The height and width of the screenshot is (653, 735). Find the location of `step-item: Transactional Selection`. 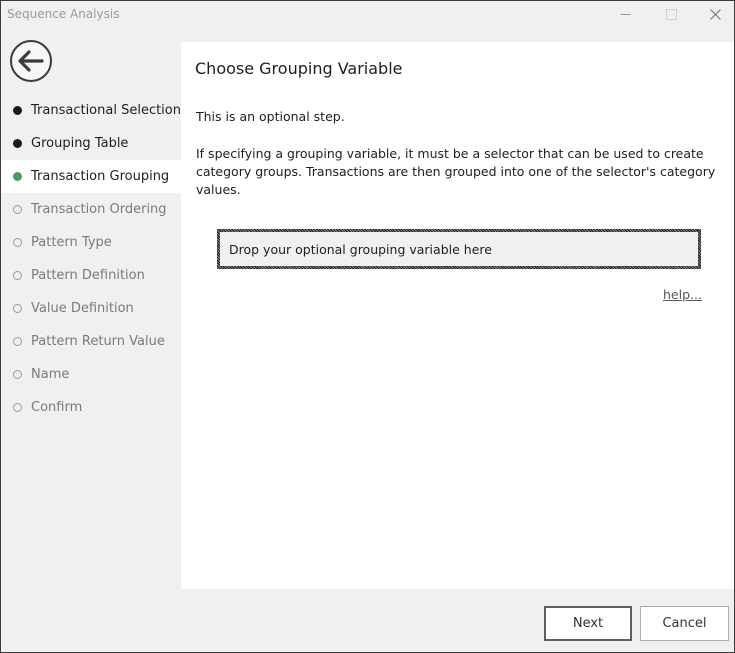

step-item: Transactional Selection is located at coordinates (91, 110).